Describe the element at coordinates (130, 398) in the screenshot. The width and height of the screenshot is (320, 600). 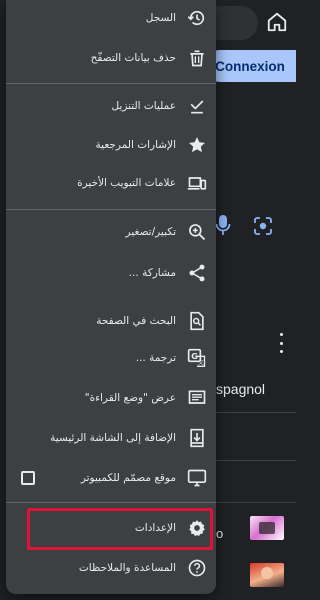
I see `menu-item-label: عرض "وضع القراءة"` at that location.